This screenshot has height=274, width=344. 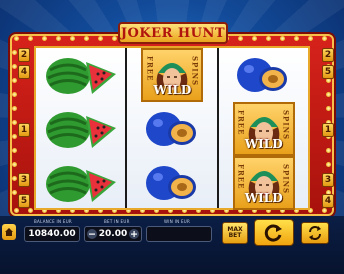 What do you see at coordinates (328, 180) in the screenshot?
I see `payline-tab-right: 3` at bounding box center [328, 180].